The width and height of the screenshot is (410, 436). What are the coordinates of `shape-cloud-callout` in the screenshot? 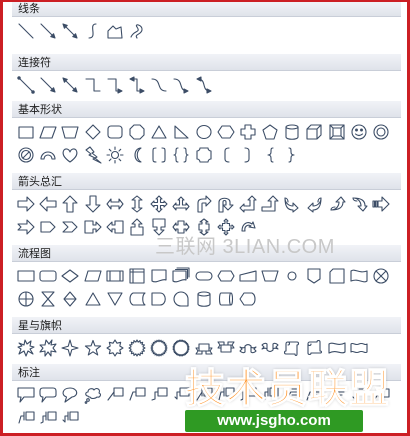 It's located at (93, 394).